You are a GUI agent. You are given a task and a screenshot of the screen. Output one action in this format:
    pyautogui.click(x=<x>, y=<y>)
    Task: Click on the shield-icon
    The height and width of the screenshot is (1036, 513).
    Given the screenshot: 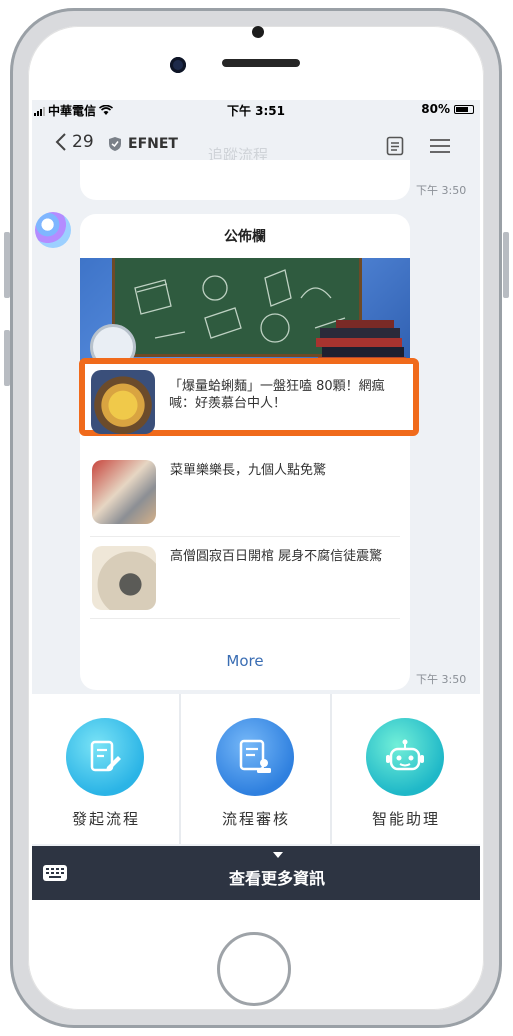 What is the action you would take?
    pyautogui.click(x=115, y=144)
    